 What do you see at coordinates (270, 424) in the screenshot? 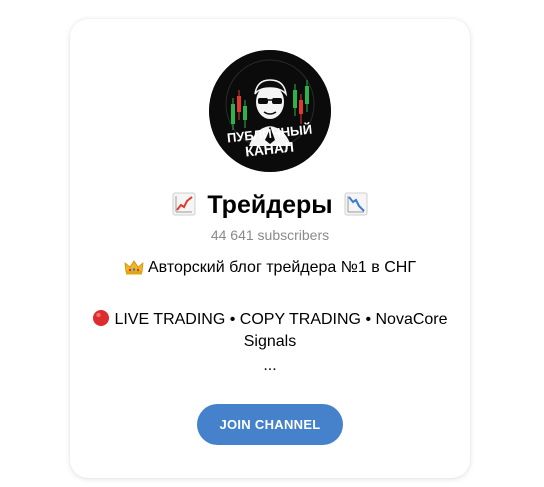
I see `join-channel-button: JOIN CHANNEL` at bounding box center [270, 424].